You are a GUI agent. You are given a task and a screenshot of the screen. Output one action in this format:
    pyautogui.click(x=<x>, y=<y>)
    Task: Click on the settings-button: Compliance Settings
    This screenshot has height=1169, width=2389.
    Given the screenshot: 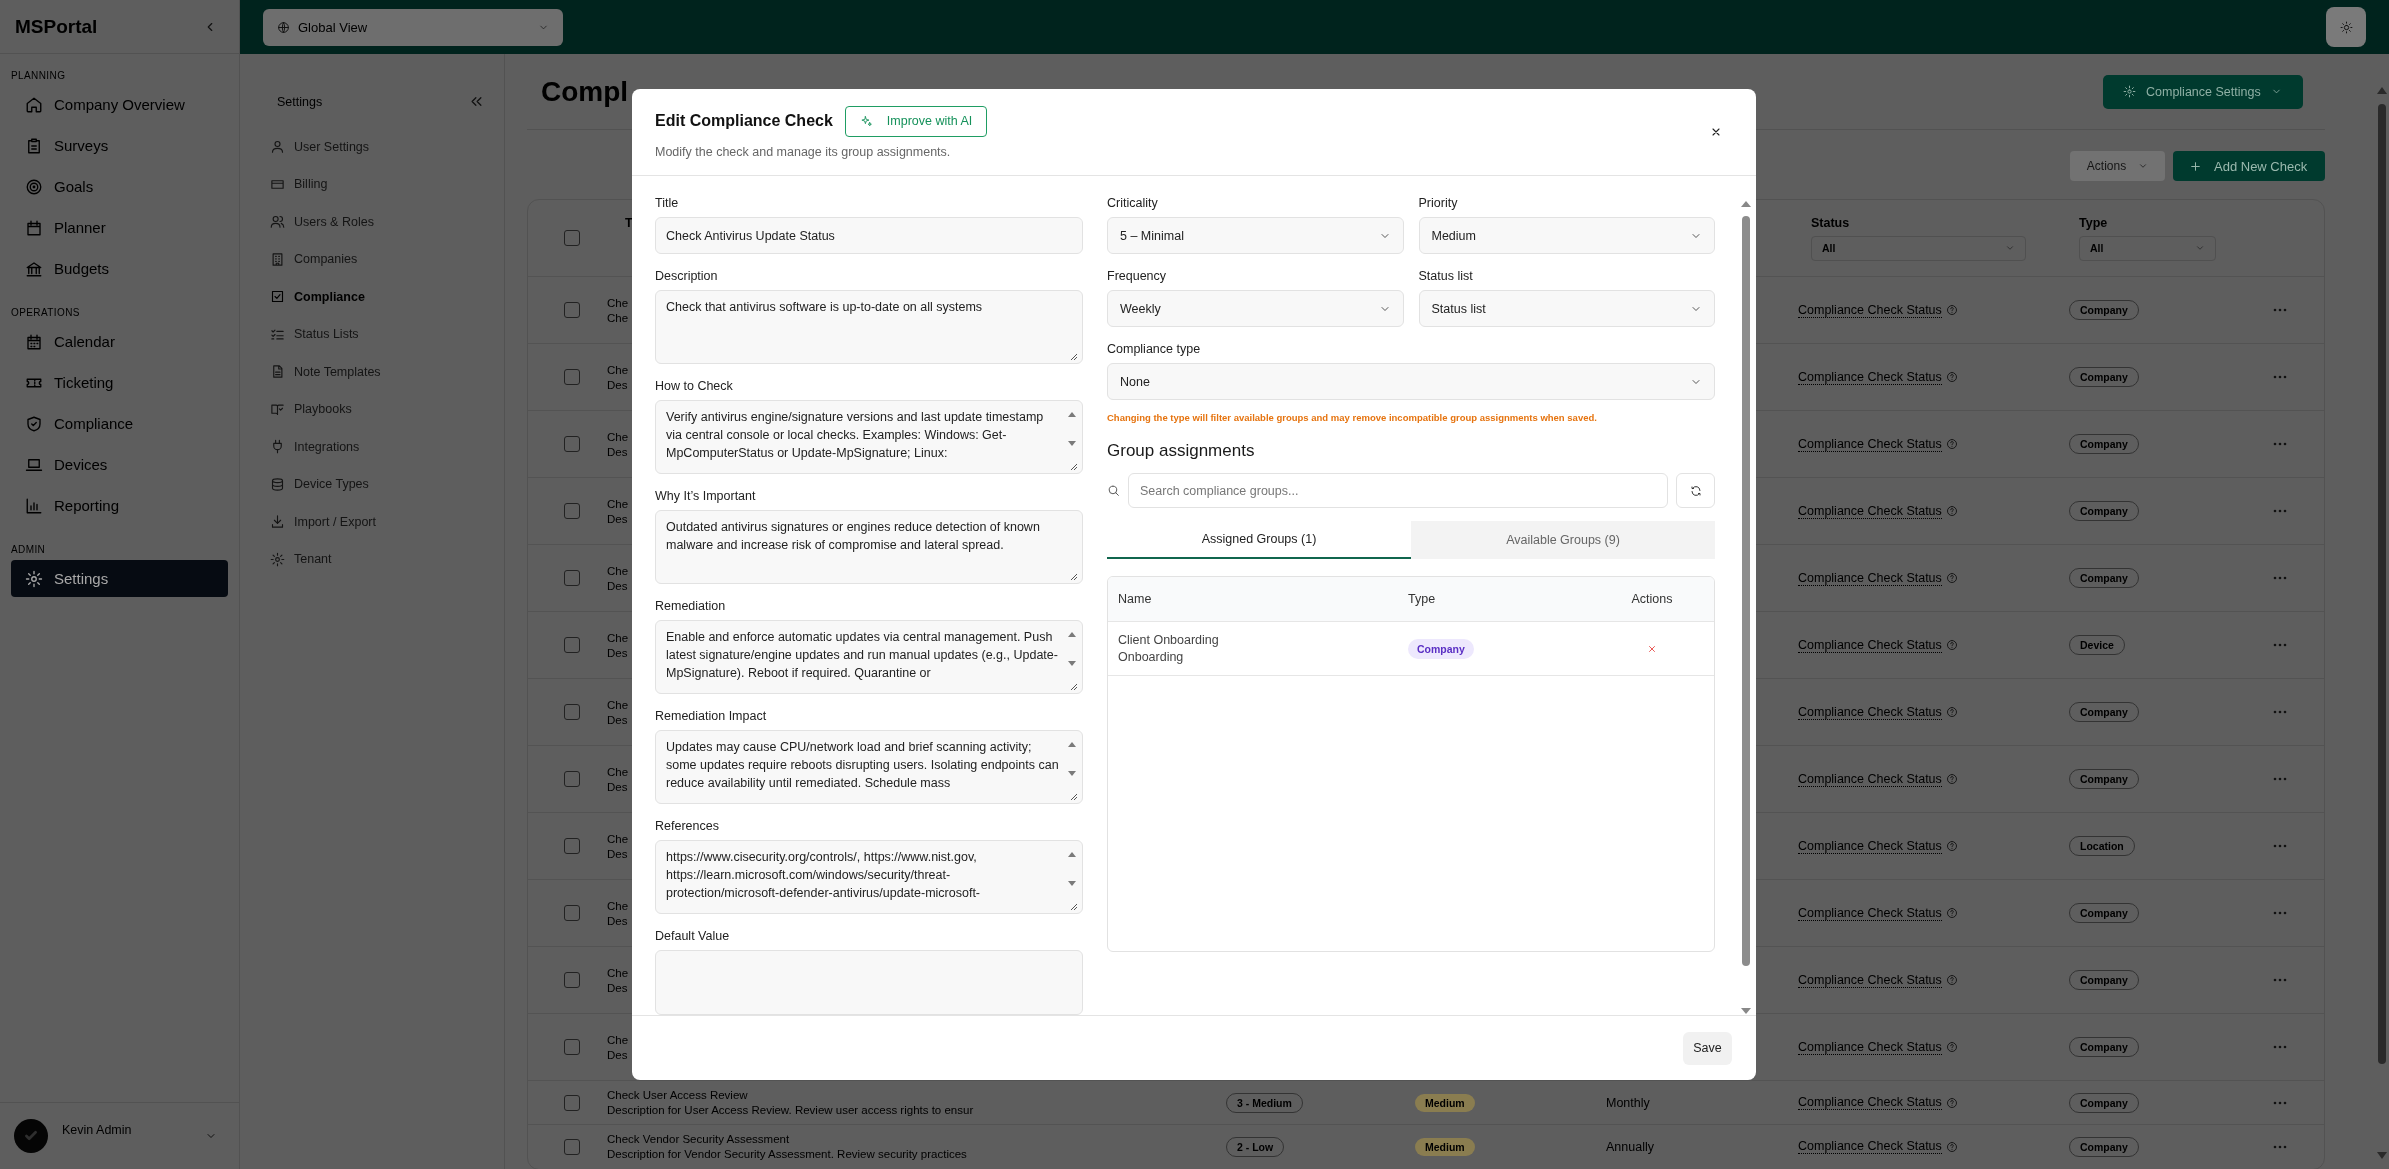 What is the action you would take?
    pyautogui.click(x=2203, y=91)
    